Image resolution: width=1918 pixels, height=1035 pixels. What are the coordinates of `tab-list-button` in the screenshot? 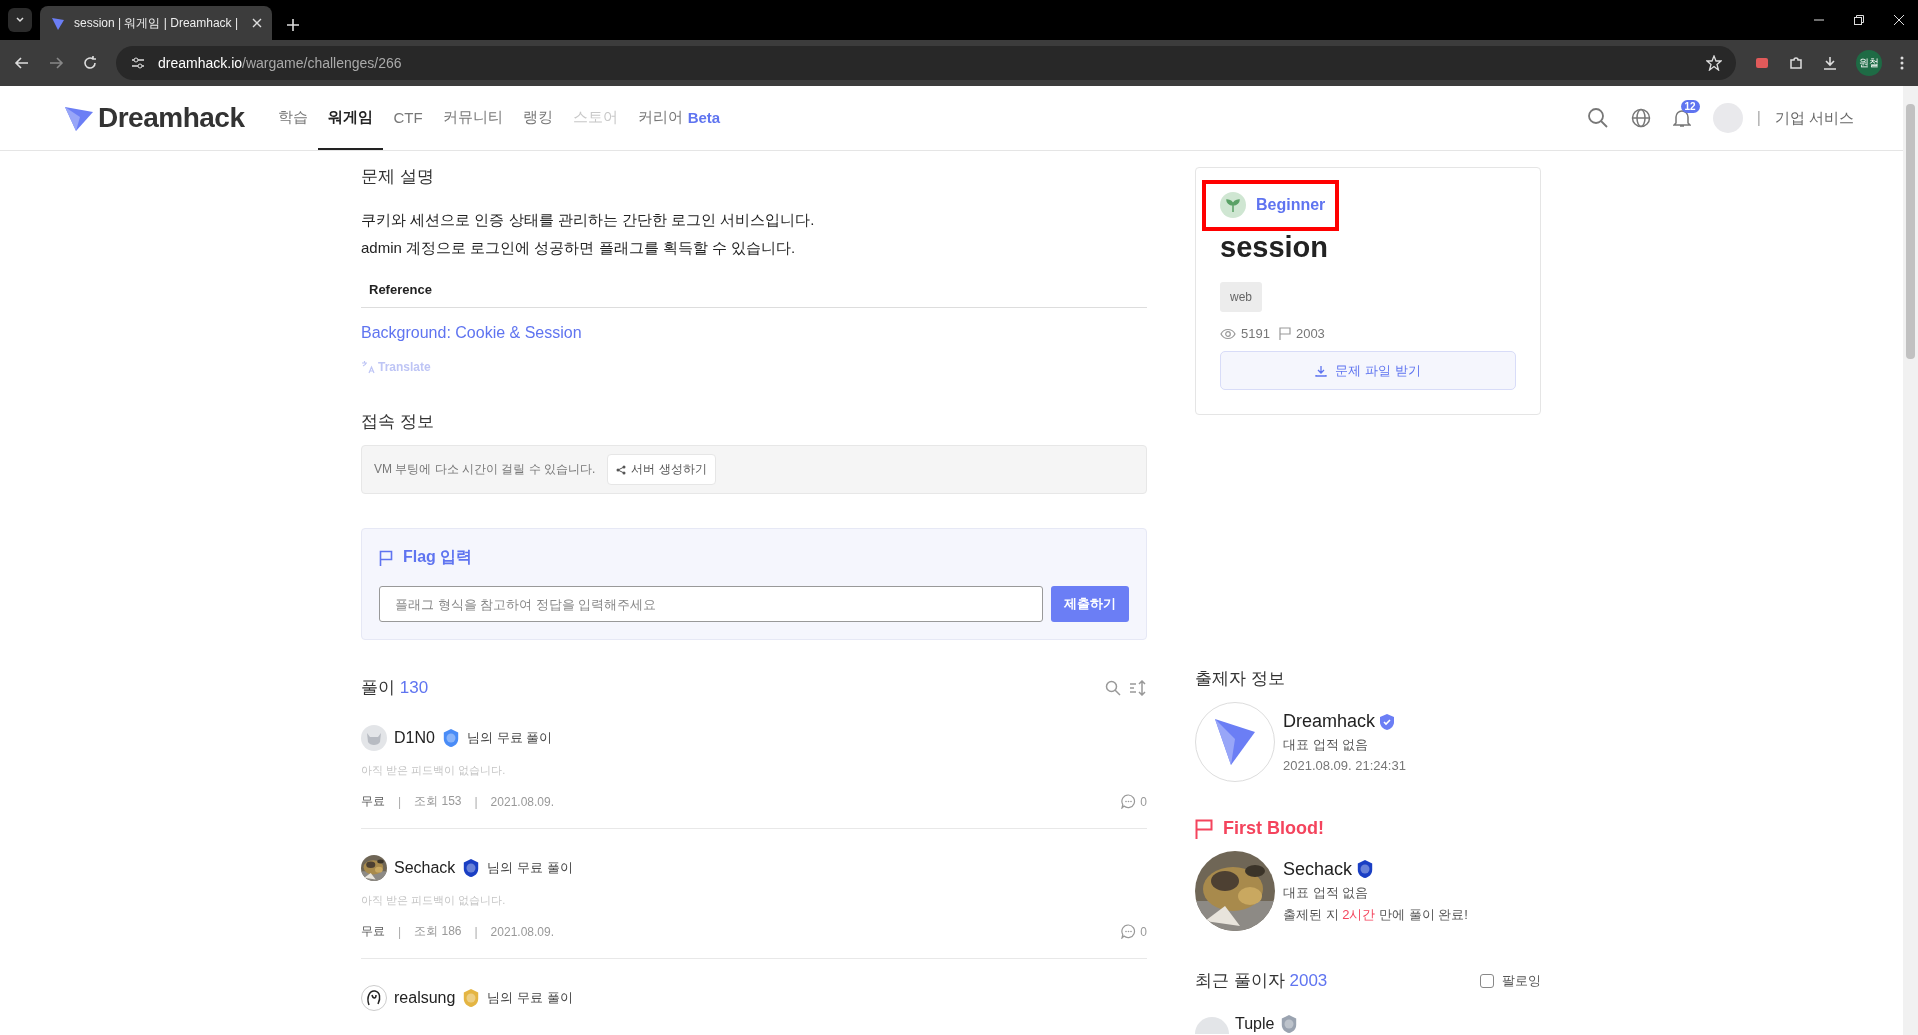 It's located at (20, 20).